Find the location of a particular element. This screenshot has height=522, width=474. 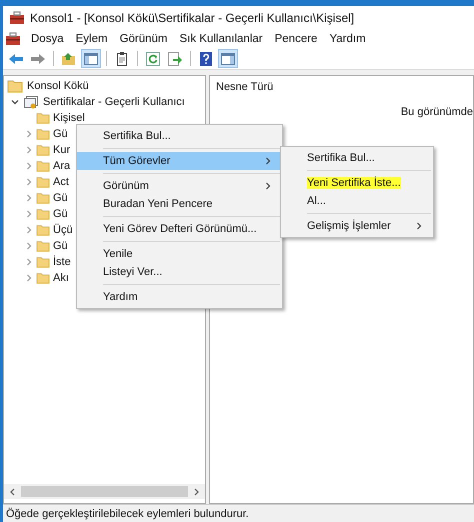

scroll-thumb is located at coordinates (104, 491).